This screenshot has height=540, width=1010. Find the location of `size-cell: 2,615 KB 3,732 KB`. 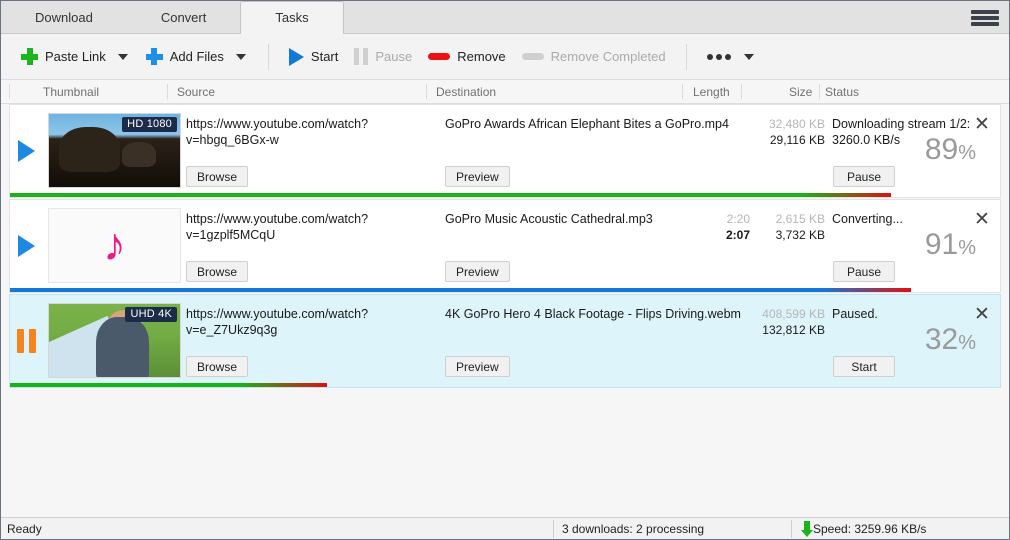

size-cell: 2,615 KB 3,732 KB is located at coordinates (767, 227).